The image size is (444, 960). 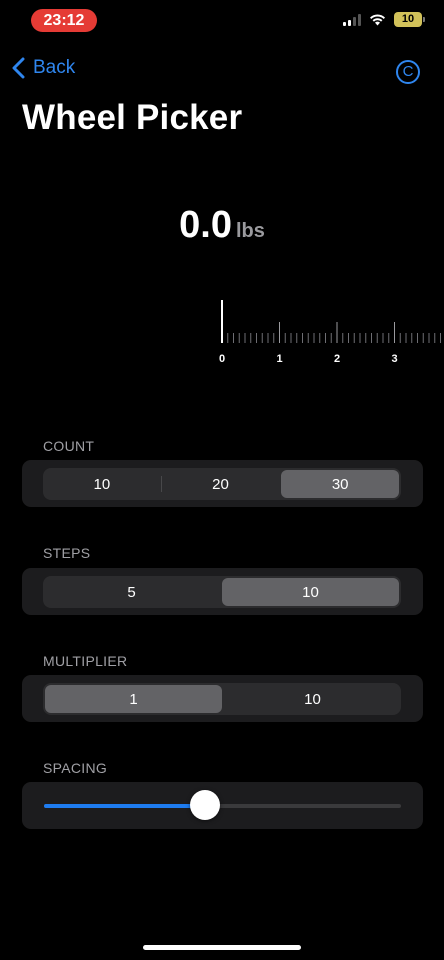 What do you see at coordinates (337, 359) in the screenshot?
I see `ruler-label: 2` at bounding box center [337, 359].